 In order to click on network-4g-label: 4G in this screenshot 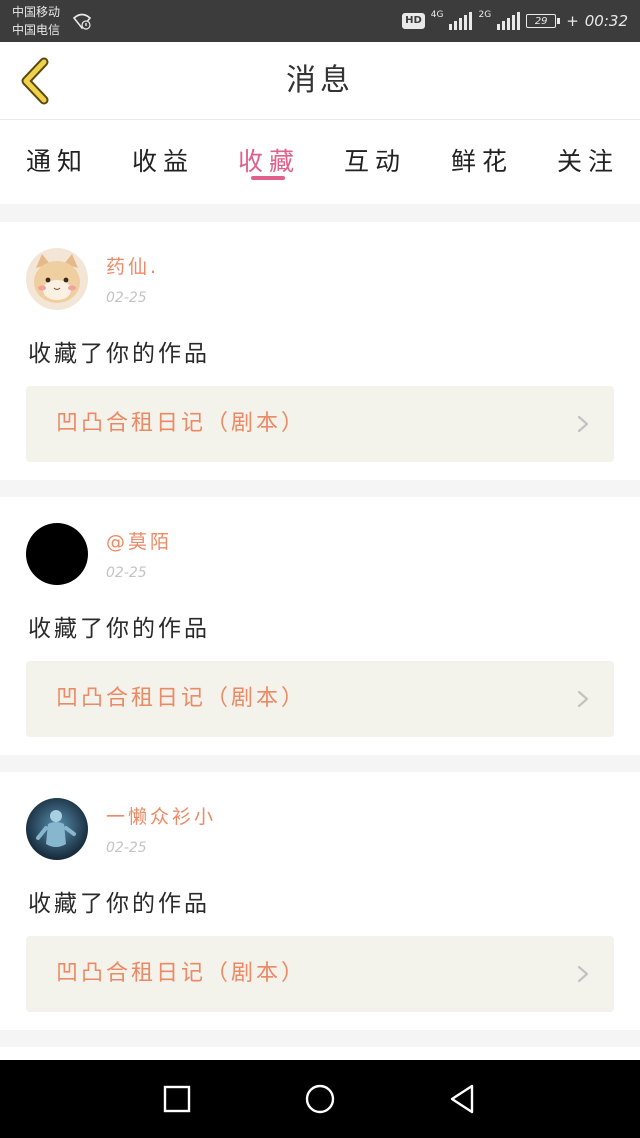, I will do `click(437, 15)`.